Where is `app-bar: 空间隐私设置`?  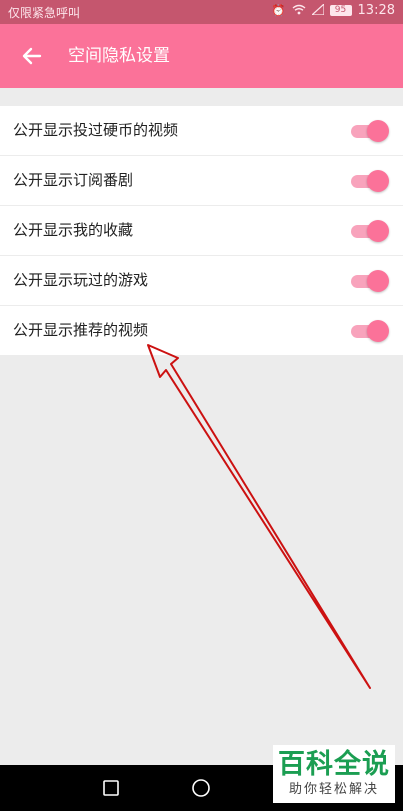 app-bar: 空间隐私设置 is located at coordinates (201, 56).